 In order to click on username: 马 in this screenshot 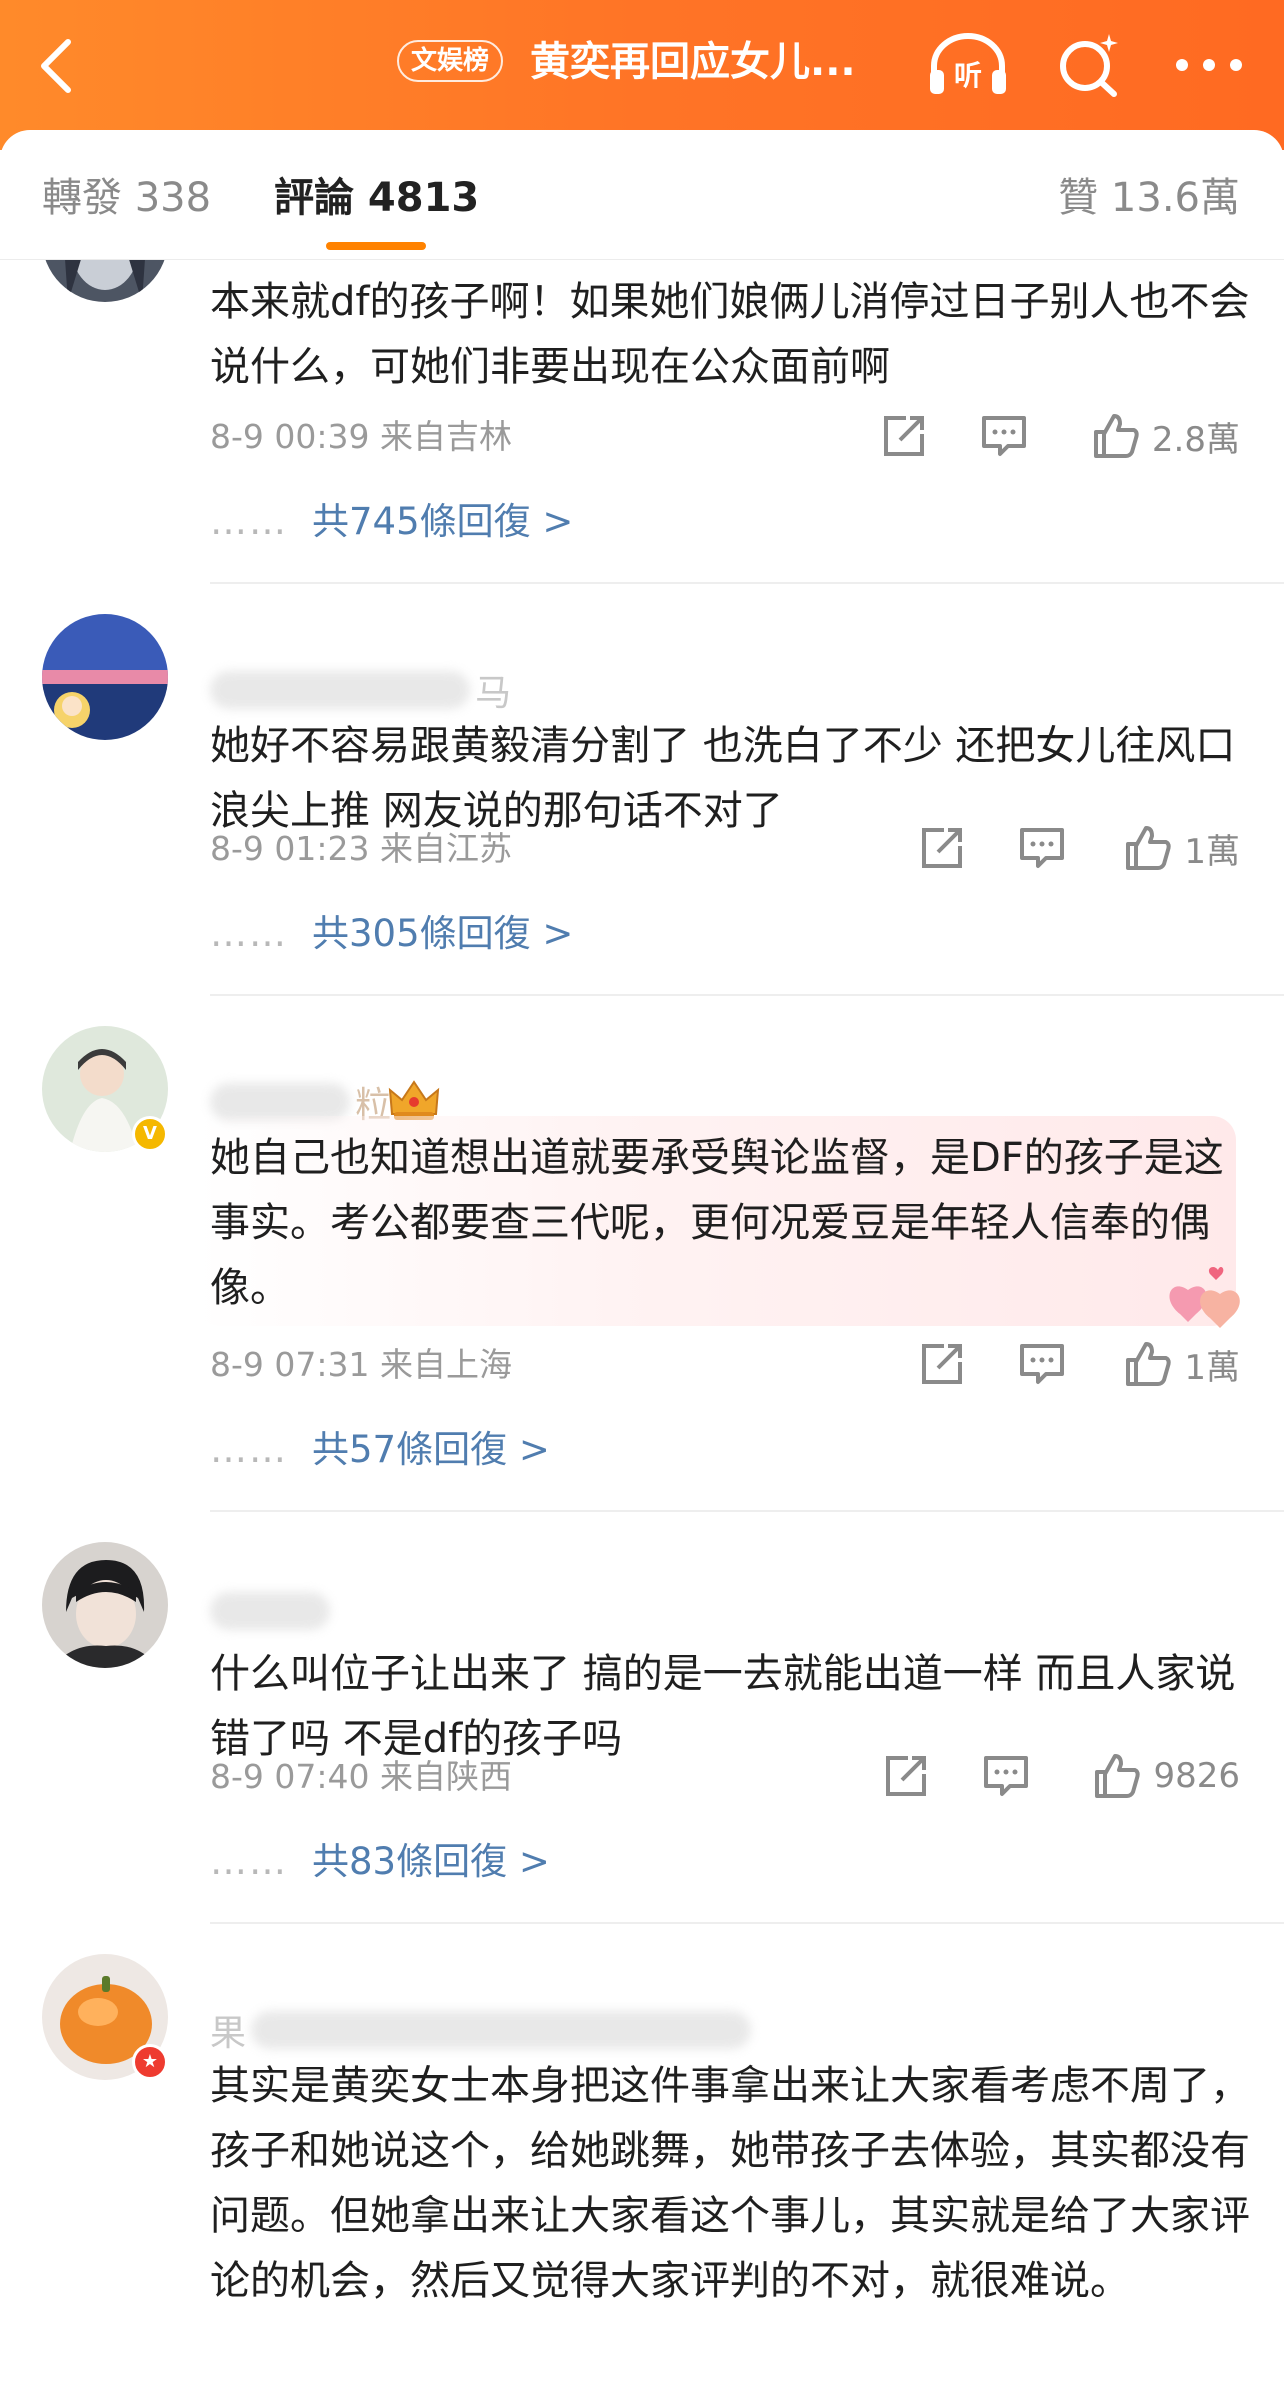, I will do `click(360, 689)`.